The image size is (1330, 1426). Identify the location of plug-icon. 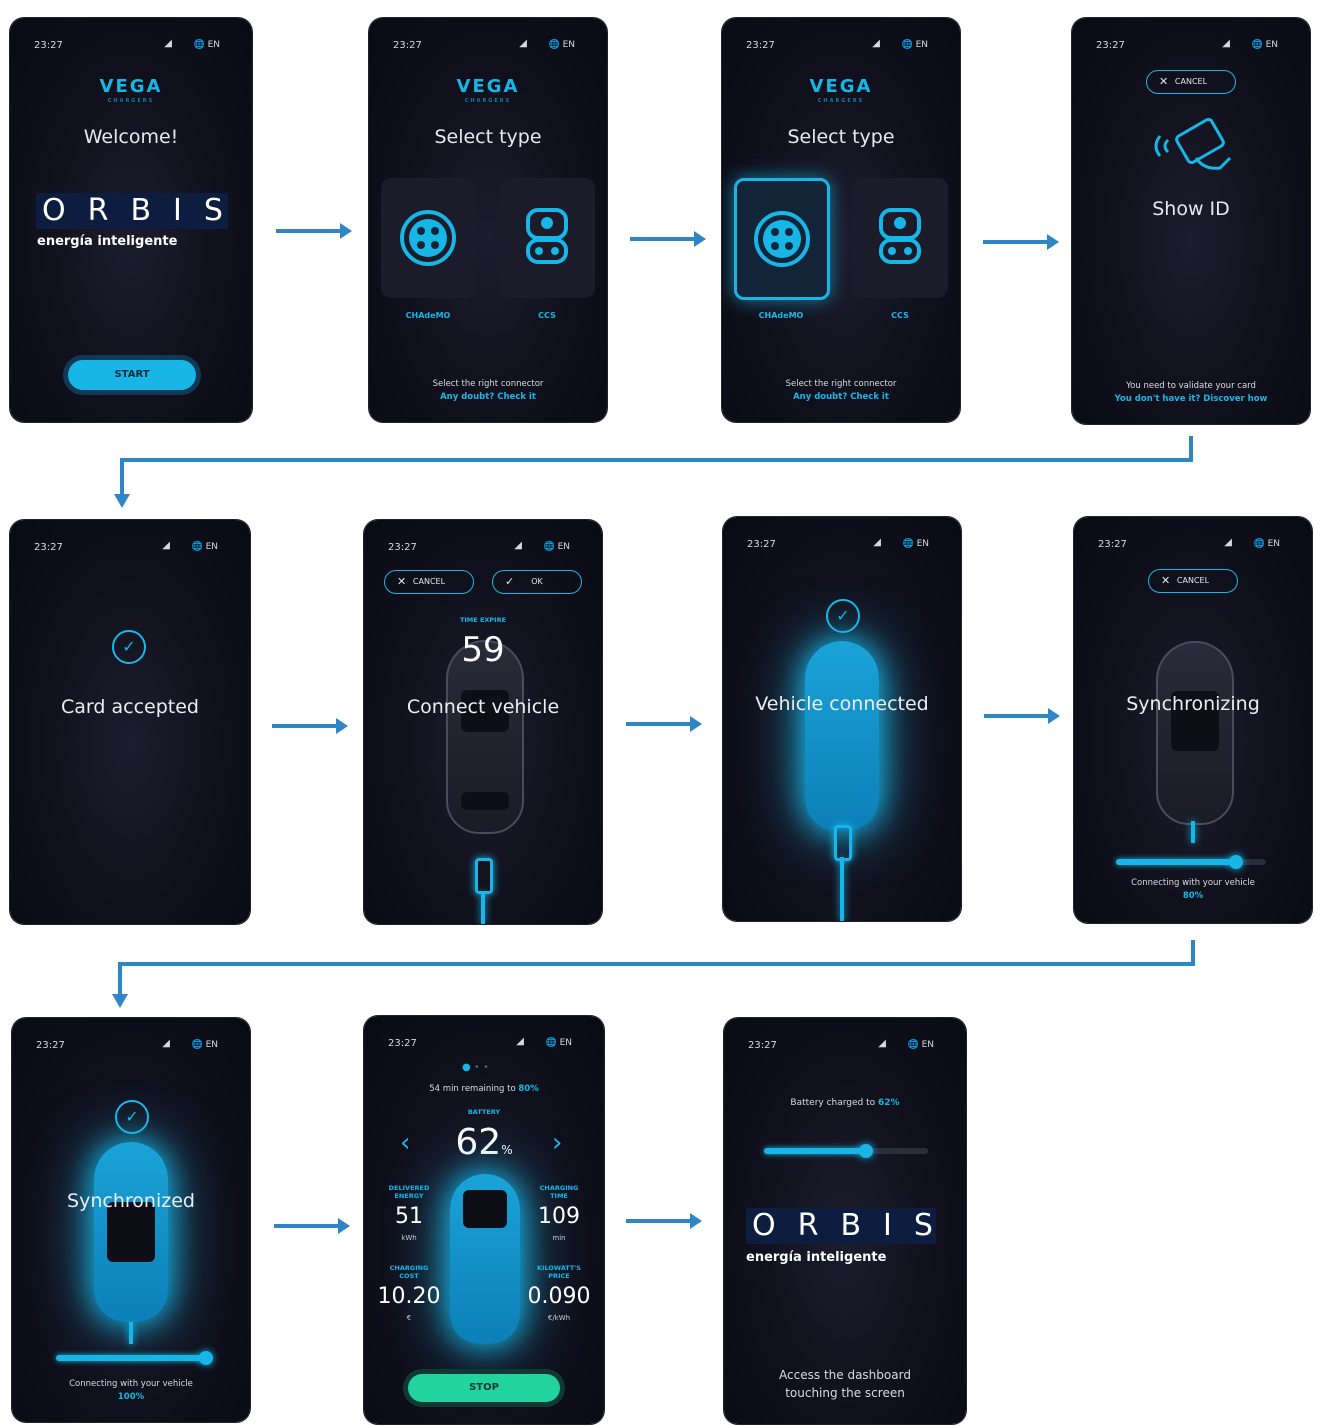
(484, 876).